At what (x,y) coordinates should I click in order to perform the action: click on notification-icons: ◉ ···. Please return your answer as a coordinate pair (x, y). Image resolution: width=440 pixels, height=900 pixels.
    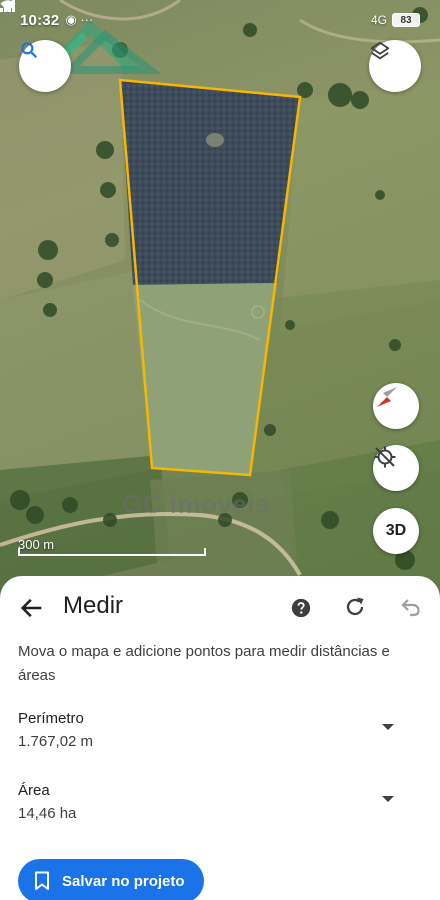
    Looking at the image, I should click on (79, 19).